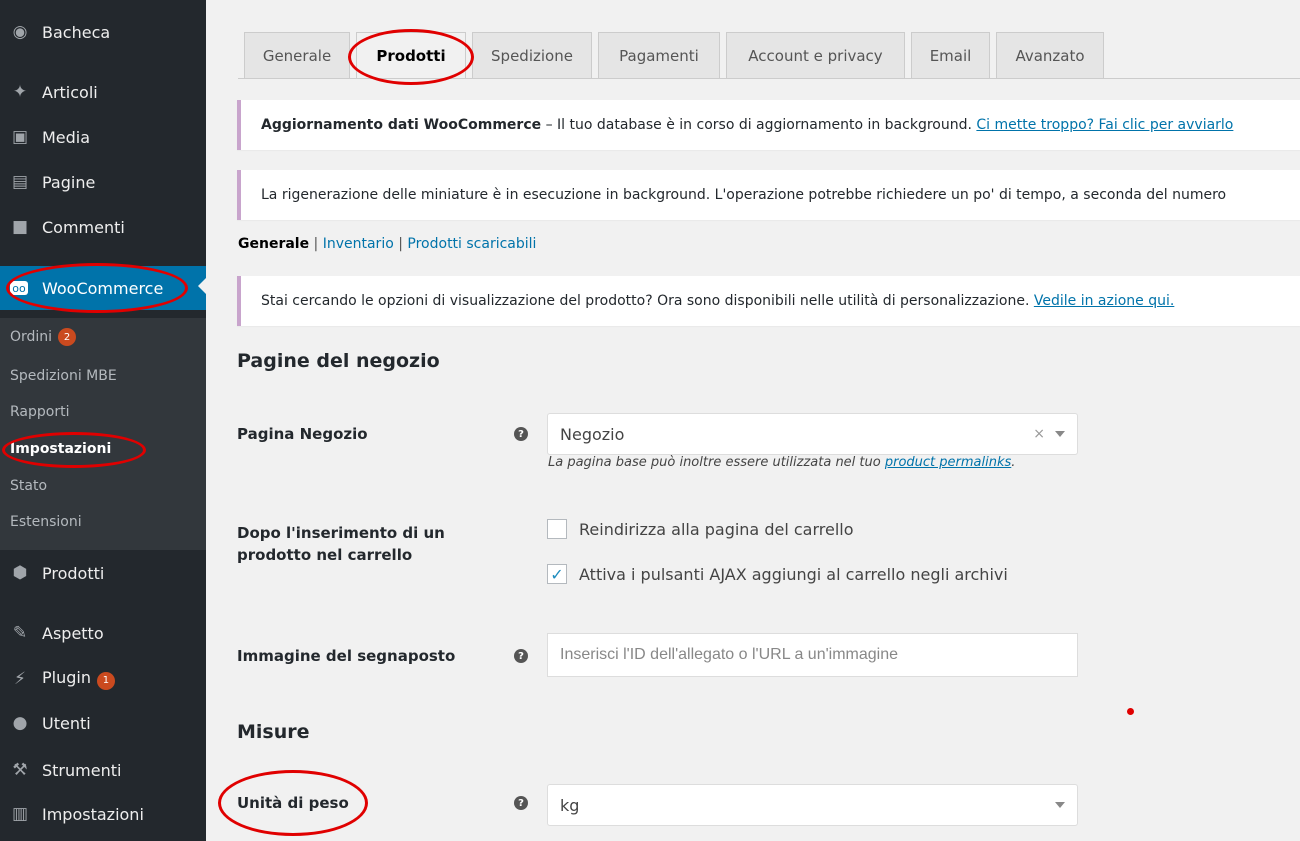 Image resolution: width=1300 pixels, height=841 pixels. I want to click on menu-item-plugins: ⚡ Plugin 1, so click(103, 679).